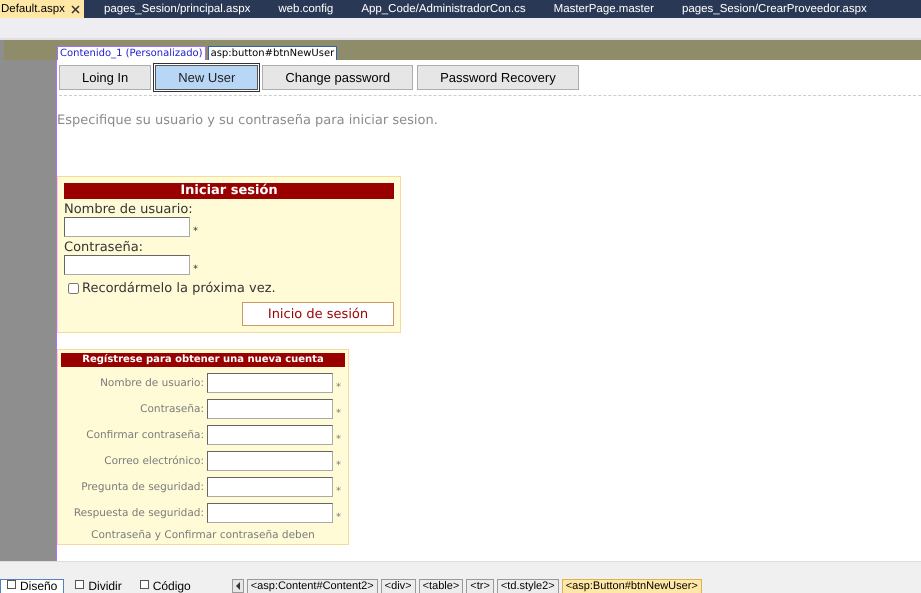 This screenshot has height=593, width=921. What do you see at coordinates (177, 9) in the screenshot?
I see `document-tab: pages_Sesion/principal.aspx` at bounding box center [177, 9].